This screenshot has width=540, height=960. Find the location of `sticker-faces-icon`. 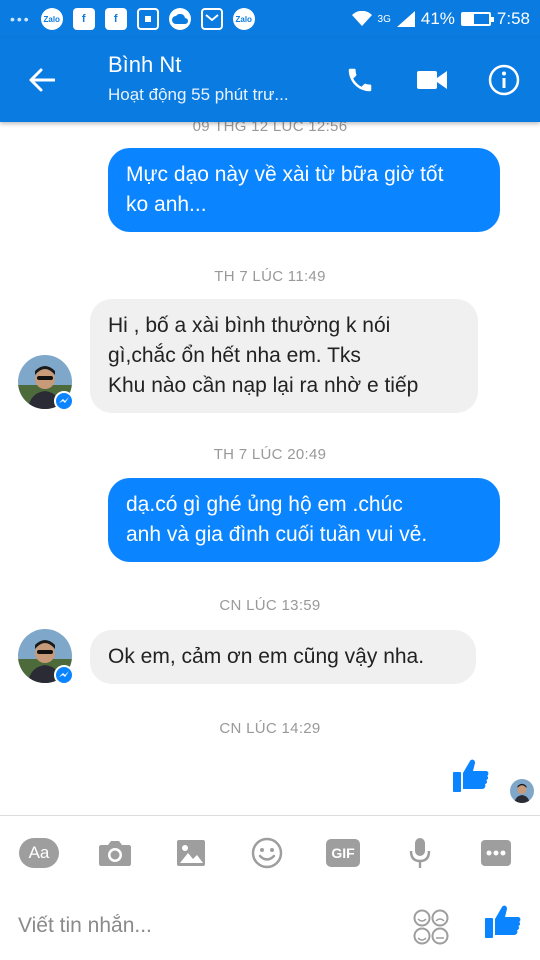

sticker-faces-icon is located at coordinates (431, 927).